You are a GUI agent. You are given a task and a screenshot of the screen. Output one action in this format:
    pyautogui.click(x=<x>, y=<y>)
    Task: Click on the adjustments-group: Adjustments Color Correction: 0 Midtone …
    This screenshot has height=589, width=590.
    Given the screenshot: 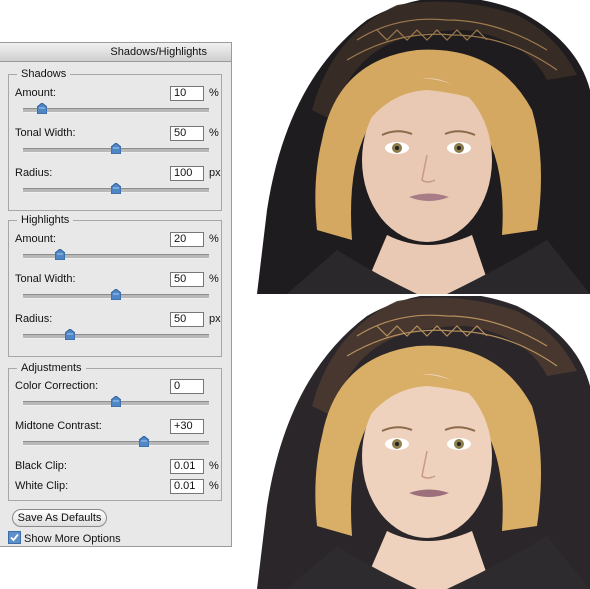 What is the action you would take?
    pyautogui.click(x=115, y=431)
    